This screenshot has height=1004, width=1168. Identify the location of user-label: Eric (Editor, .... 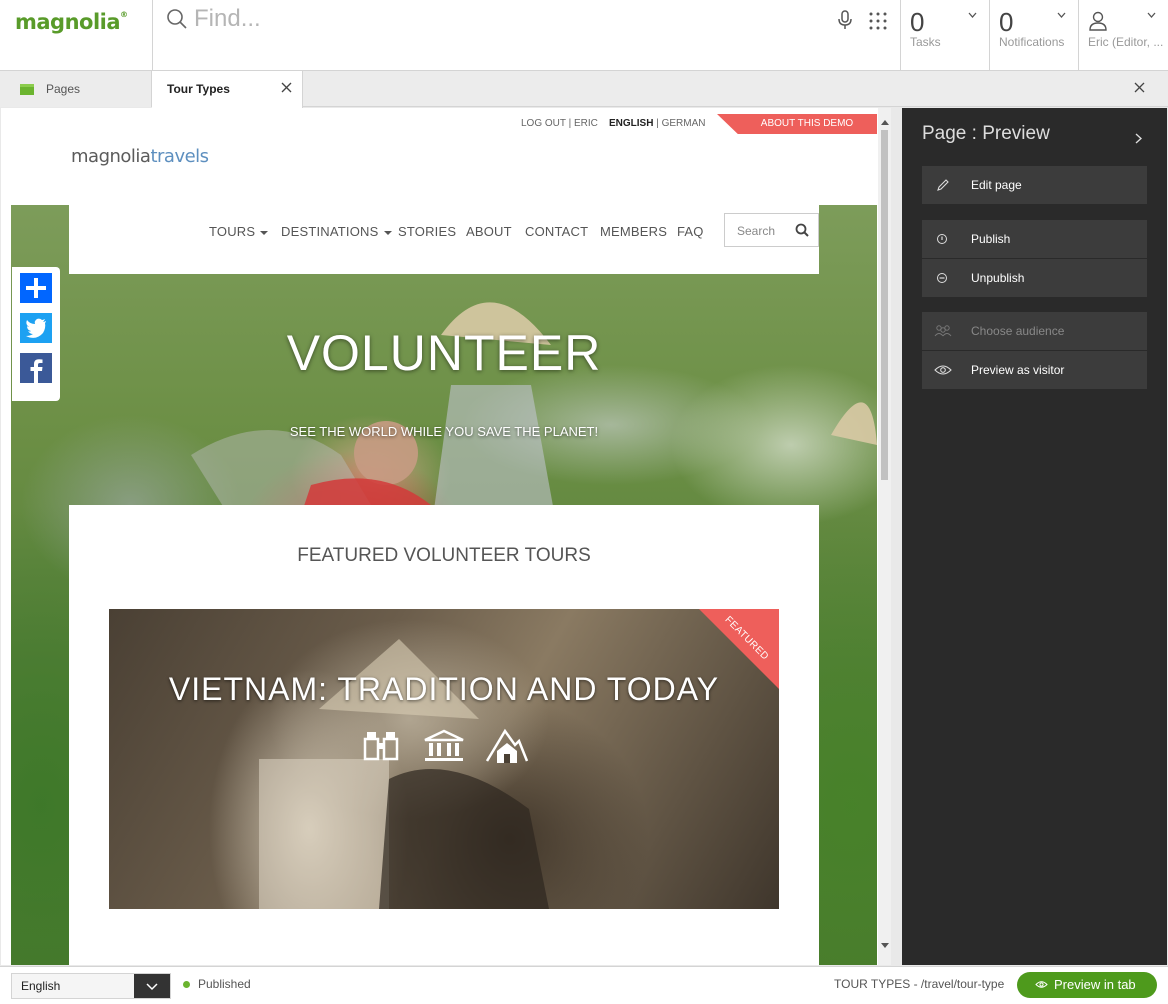
(1126, 42).